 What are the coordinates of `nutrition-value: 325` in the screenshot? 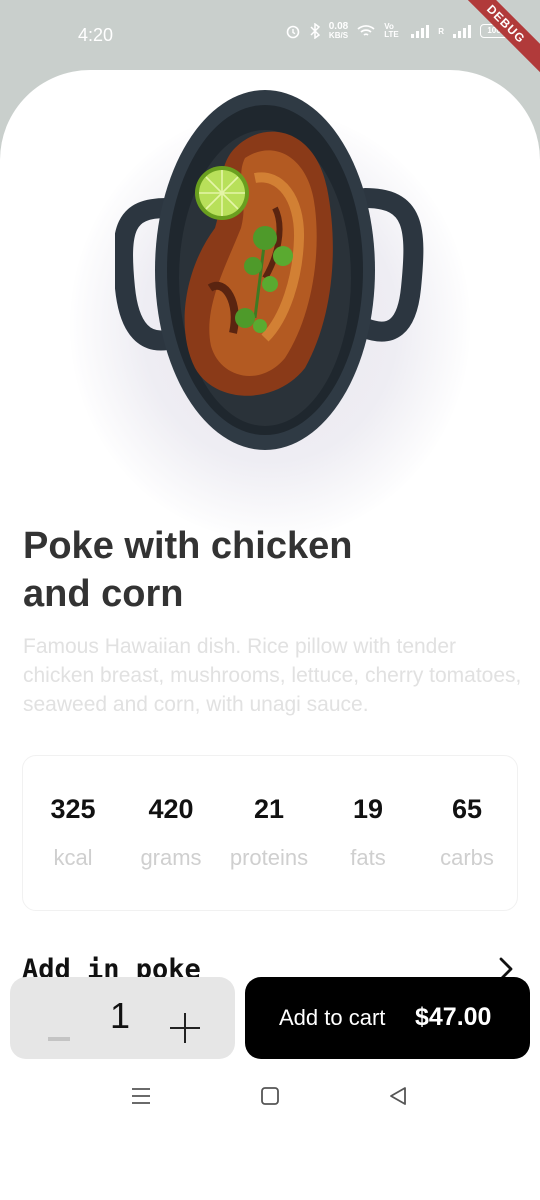 It's located at (73, 809).